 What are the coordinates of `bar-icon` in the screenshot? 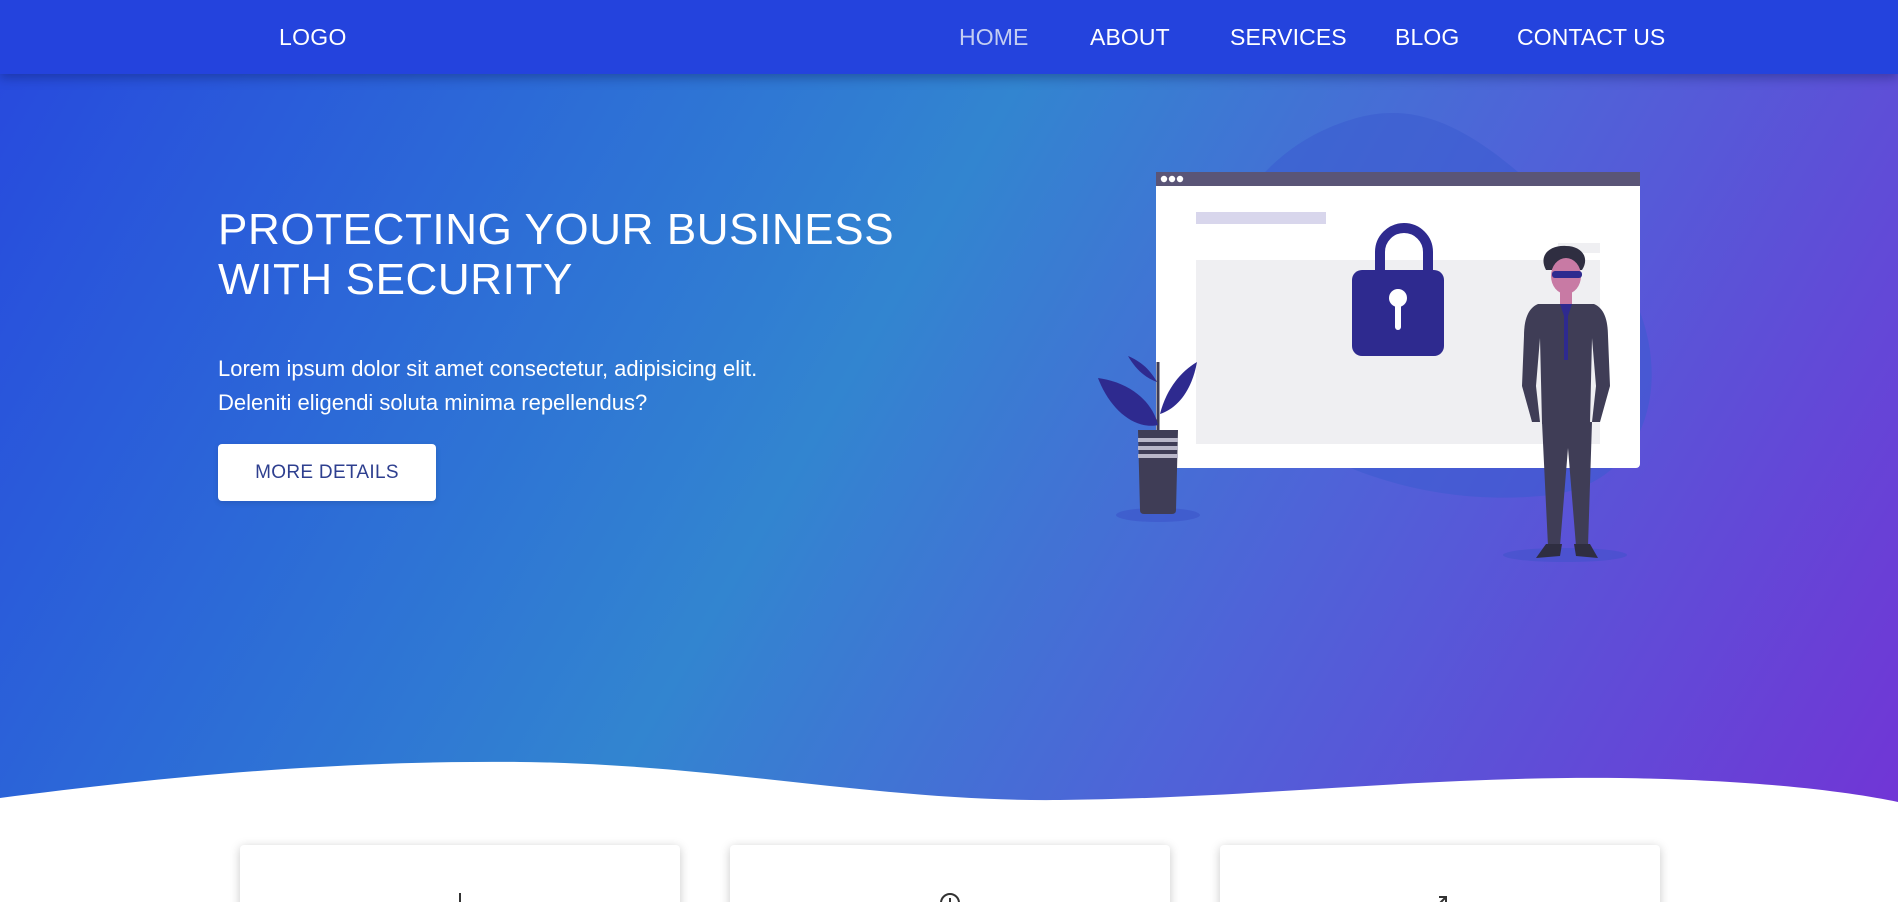 It's located at (460, 897).